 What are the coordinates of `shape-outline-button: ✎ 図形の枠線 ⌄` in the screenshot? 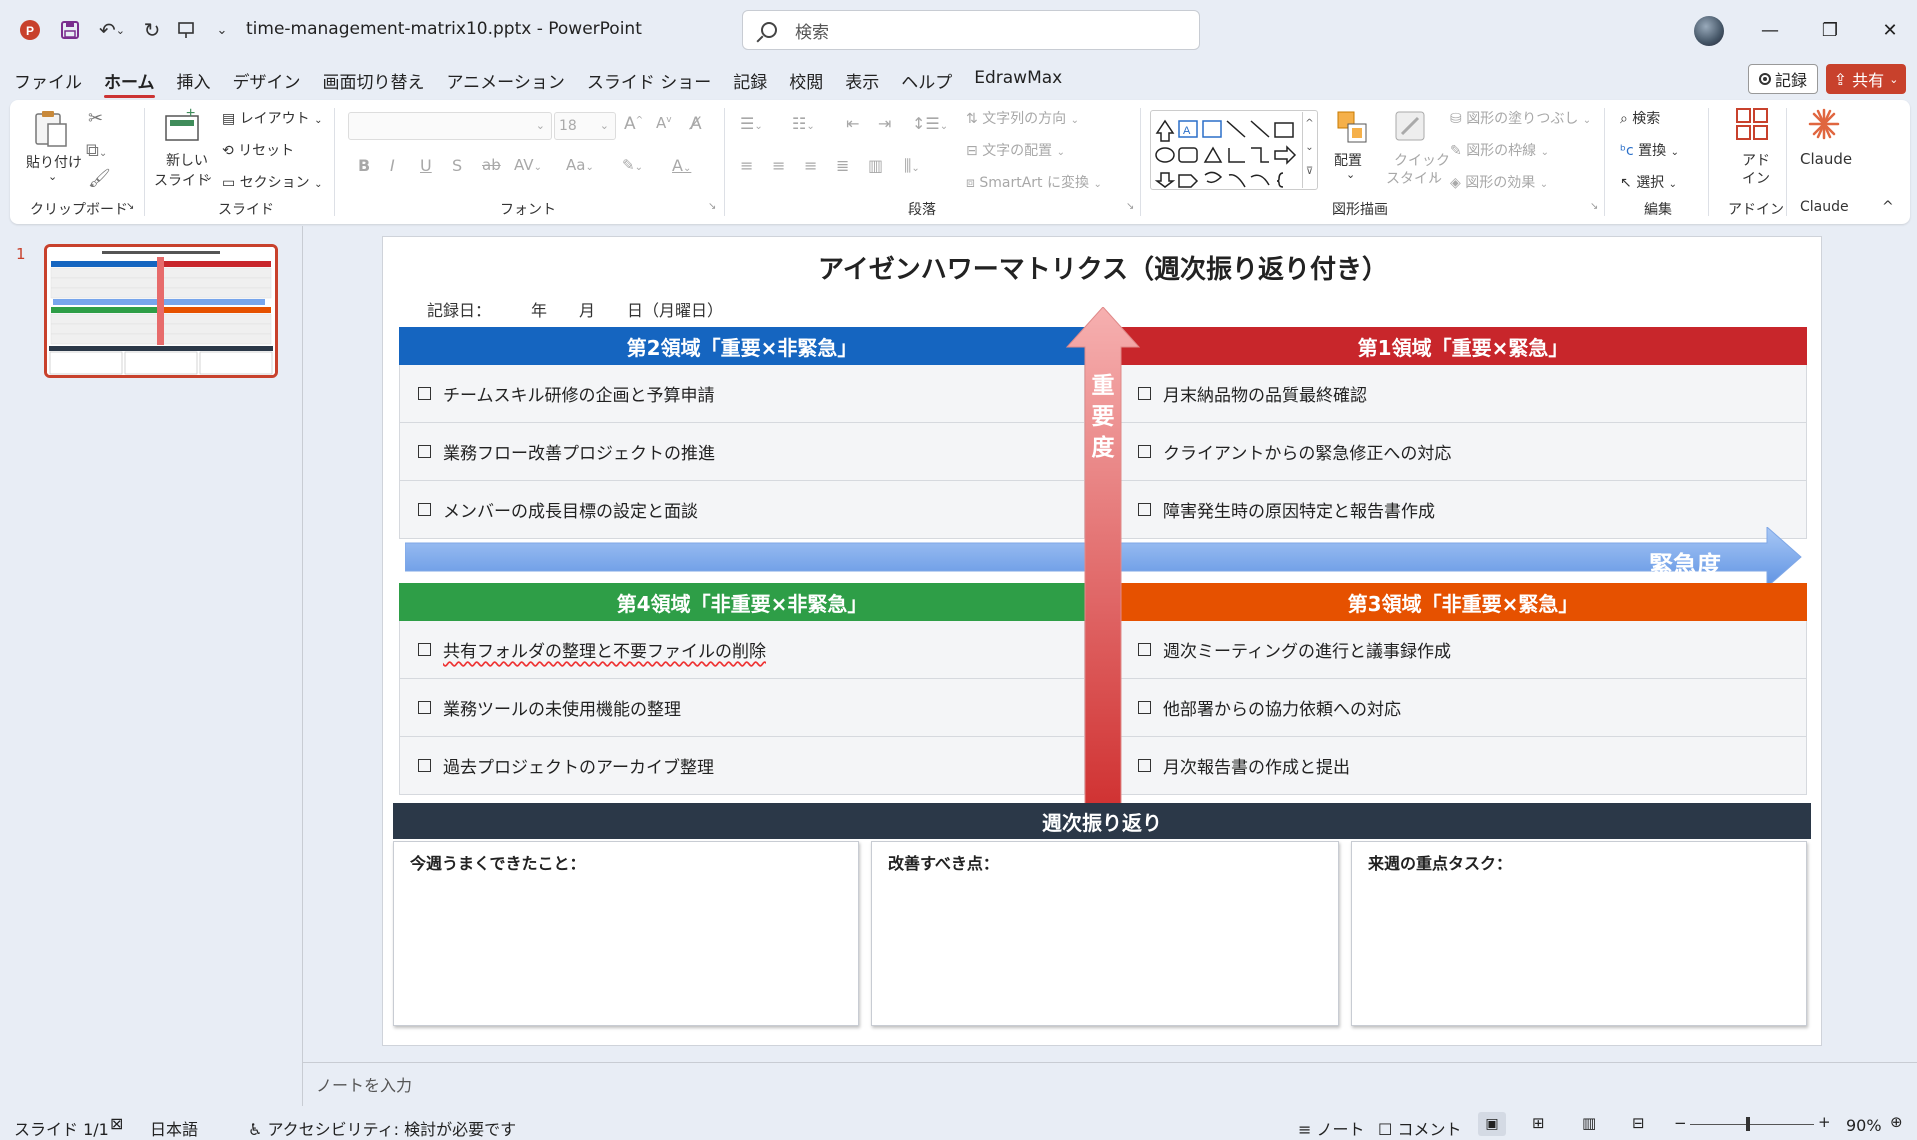 It's located at (1499, 150).